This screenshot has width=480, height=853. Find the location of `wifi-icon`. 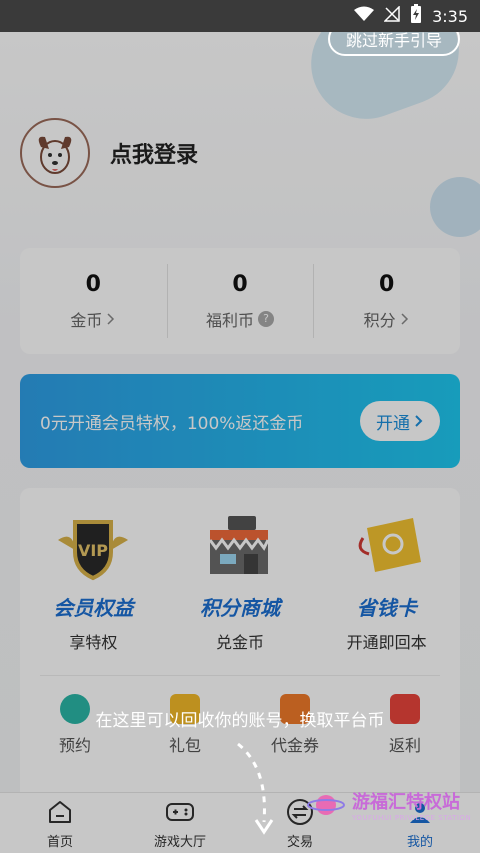

wifi-icon is located at coordinates (364, 16).